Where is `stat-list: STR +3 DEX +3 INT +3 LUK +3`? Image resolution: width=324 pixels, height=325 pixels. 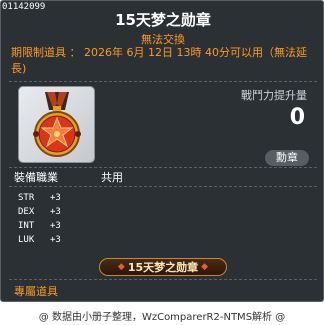 stat-list: STR +3 DEX +3 INT +3 LUK +3 is located at coordinates (39, 219).